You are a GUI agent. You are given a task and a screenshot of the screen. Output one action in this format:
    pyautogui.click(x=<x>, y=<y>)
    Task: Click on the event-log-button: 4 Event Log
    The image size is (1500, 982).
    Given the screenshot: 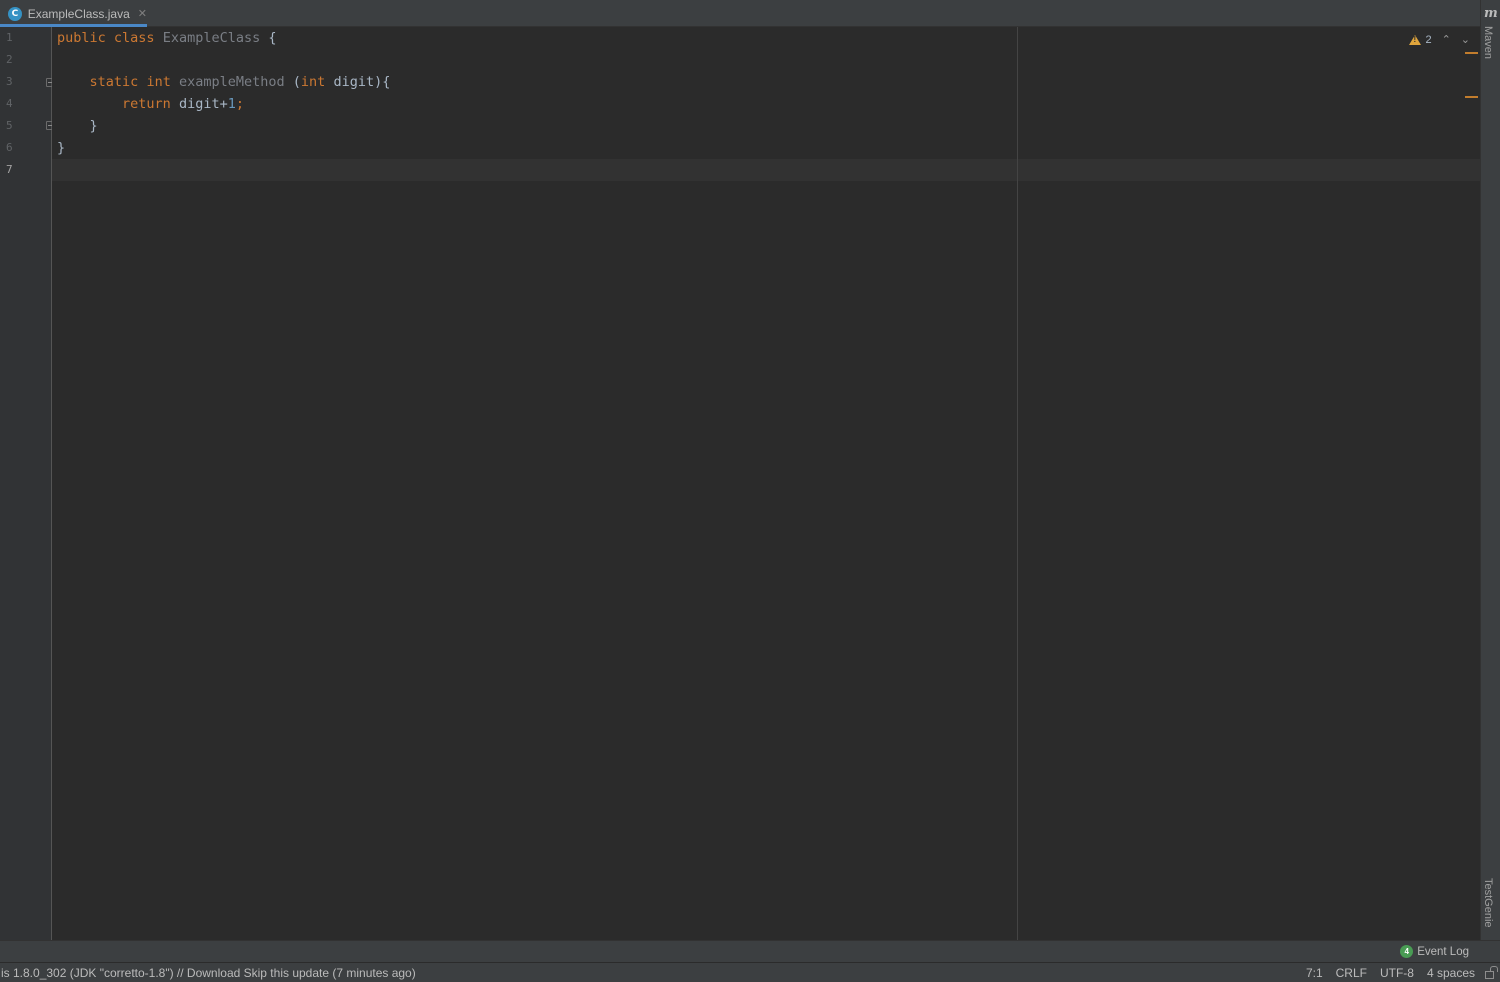 What is the action you would take?
    pyautogui.click(x=1434, y=951)
    